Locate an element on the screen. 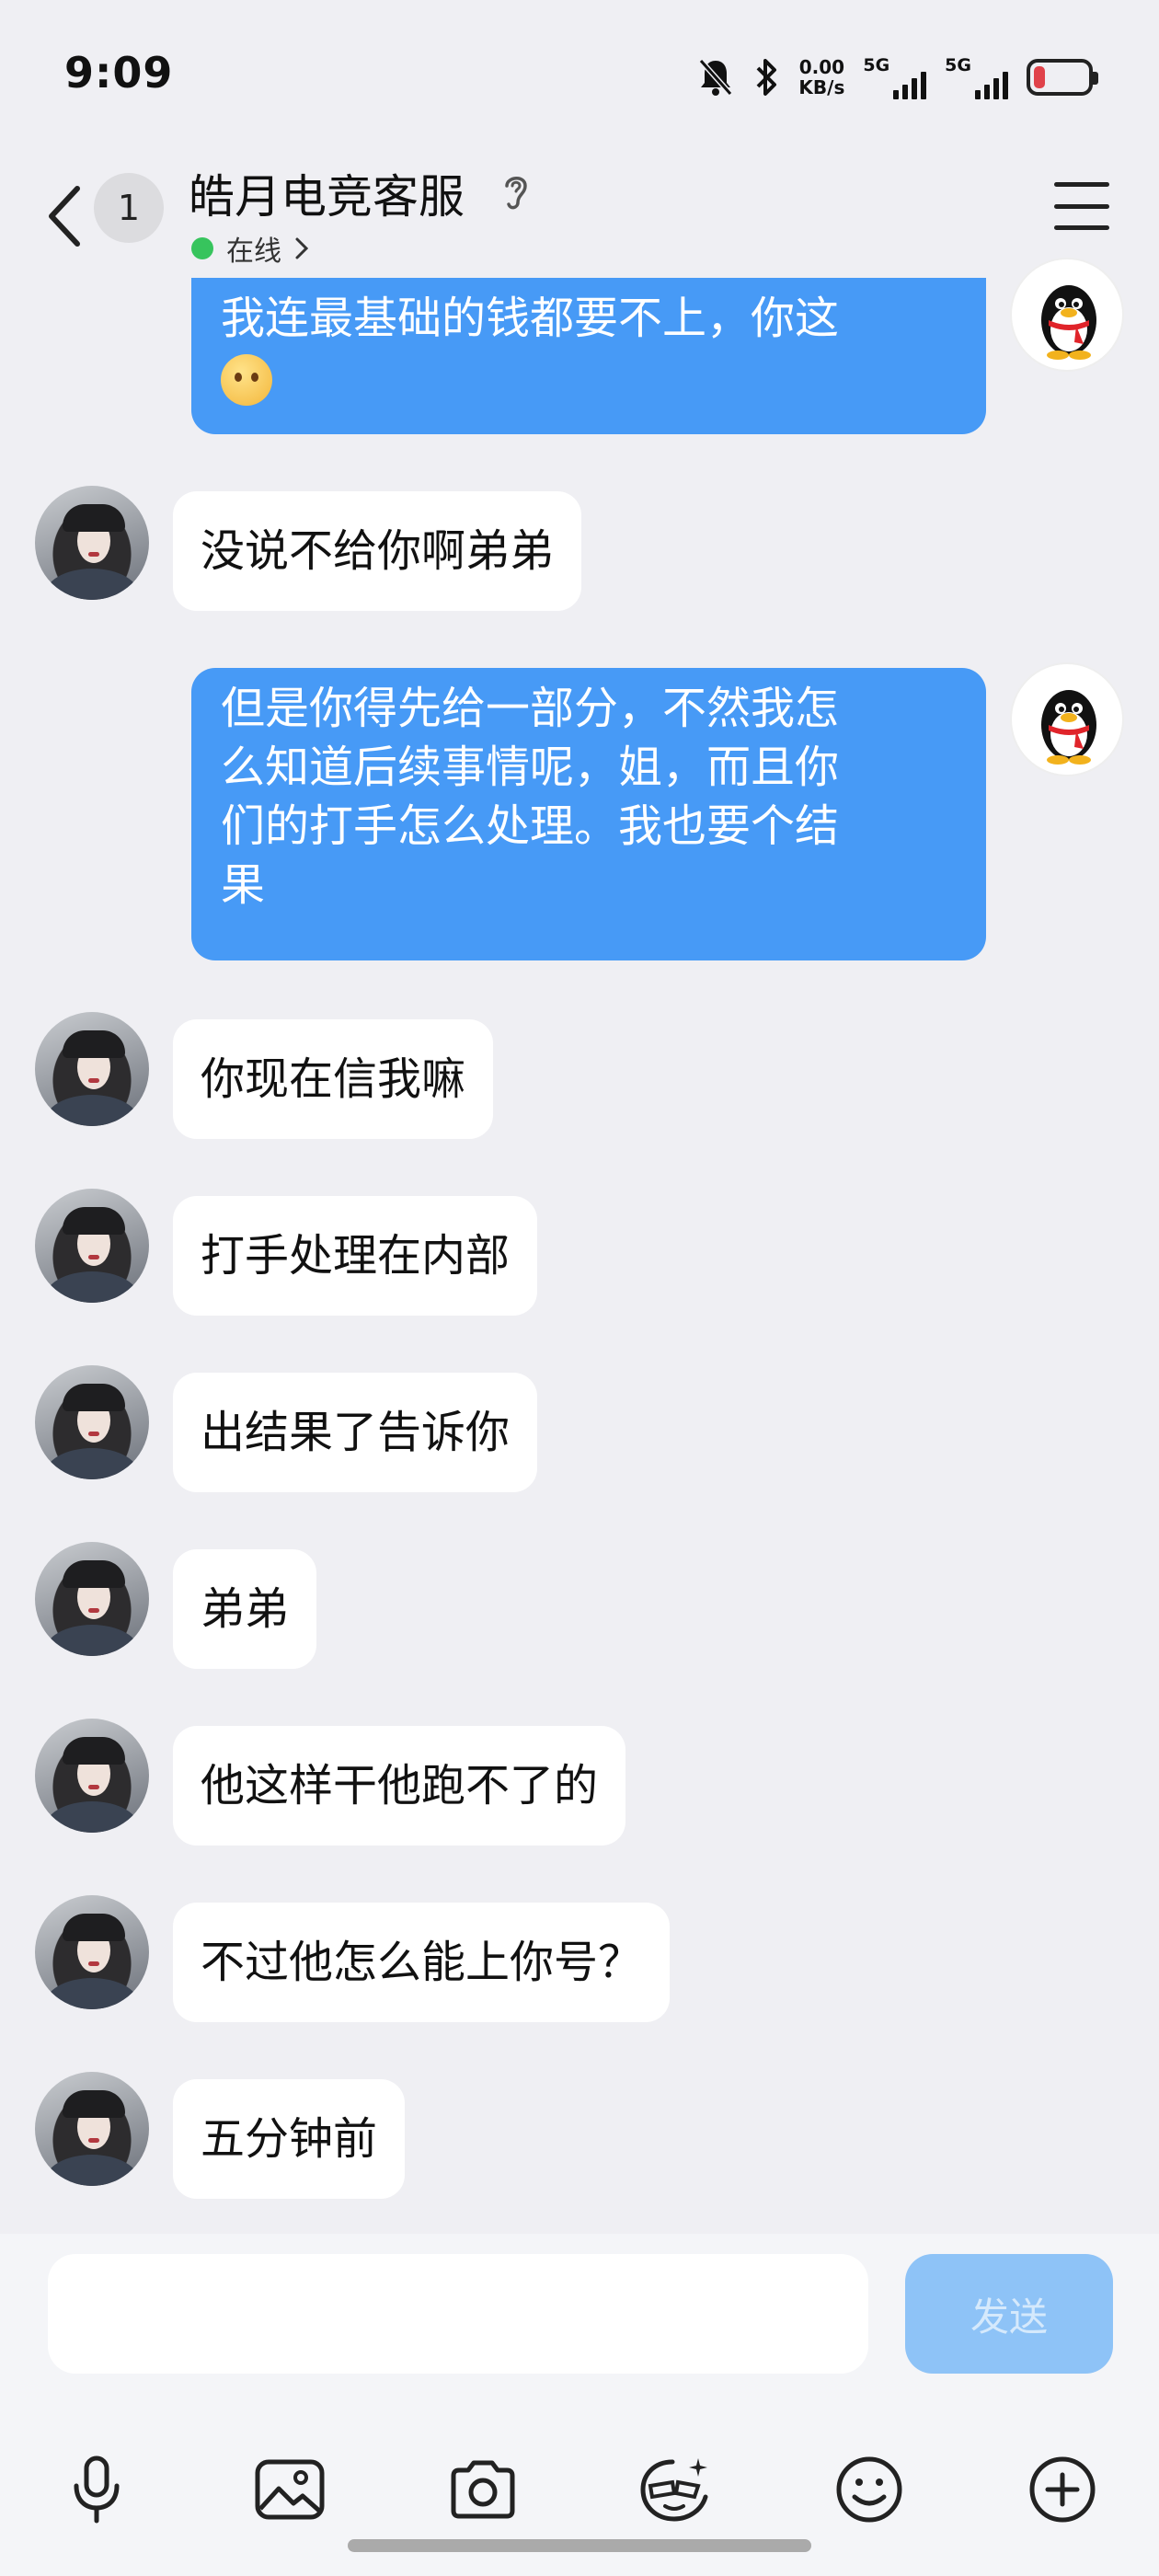  message-text: 弟弟 is located at coordinates (245, 1609).